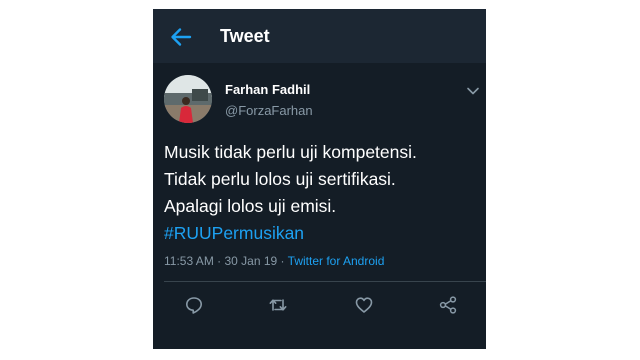 This screenshot has width=640, height=360. What do you see at coordinates (325, 281) in the screenshot?
I see `divider` at bounding box center [325, 281].